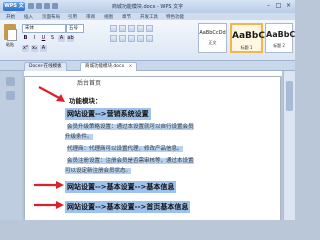 Image resolution: width=320 pixels, height=240 pixels. Describe the element at coordinates (128, 207) in the screenshot. I see `heading-home-basic-info: 网站设置-->基本设置-->首页基本信息` at that location.